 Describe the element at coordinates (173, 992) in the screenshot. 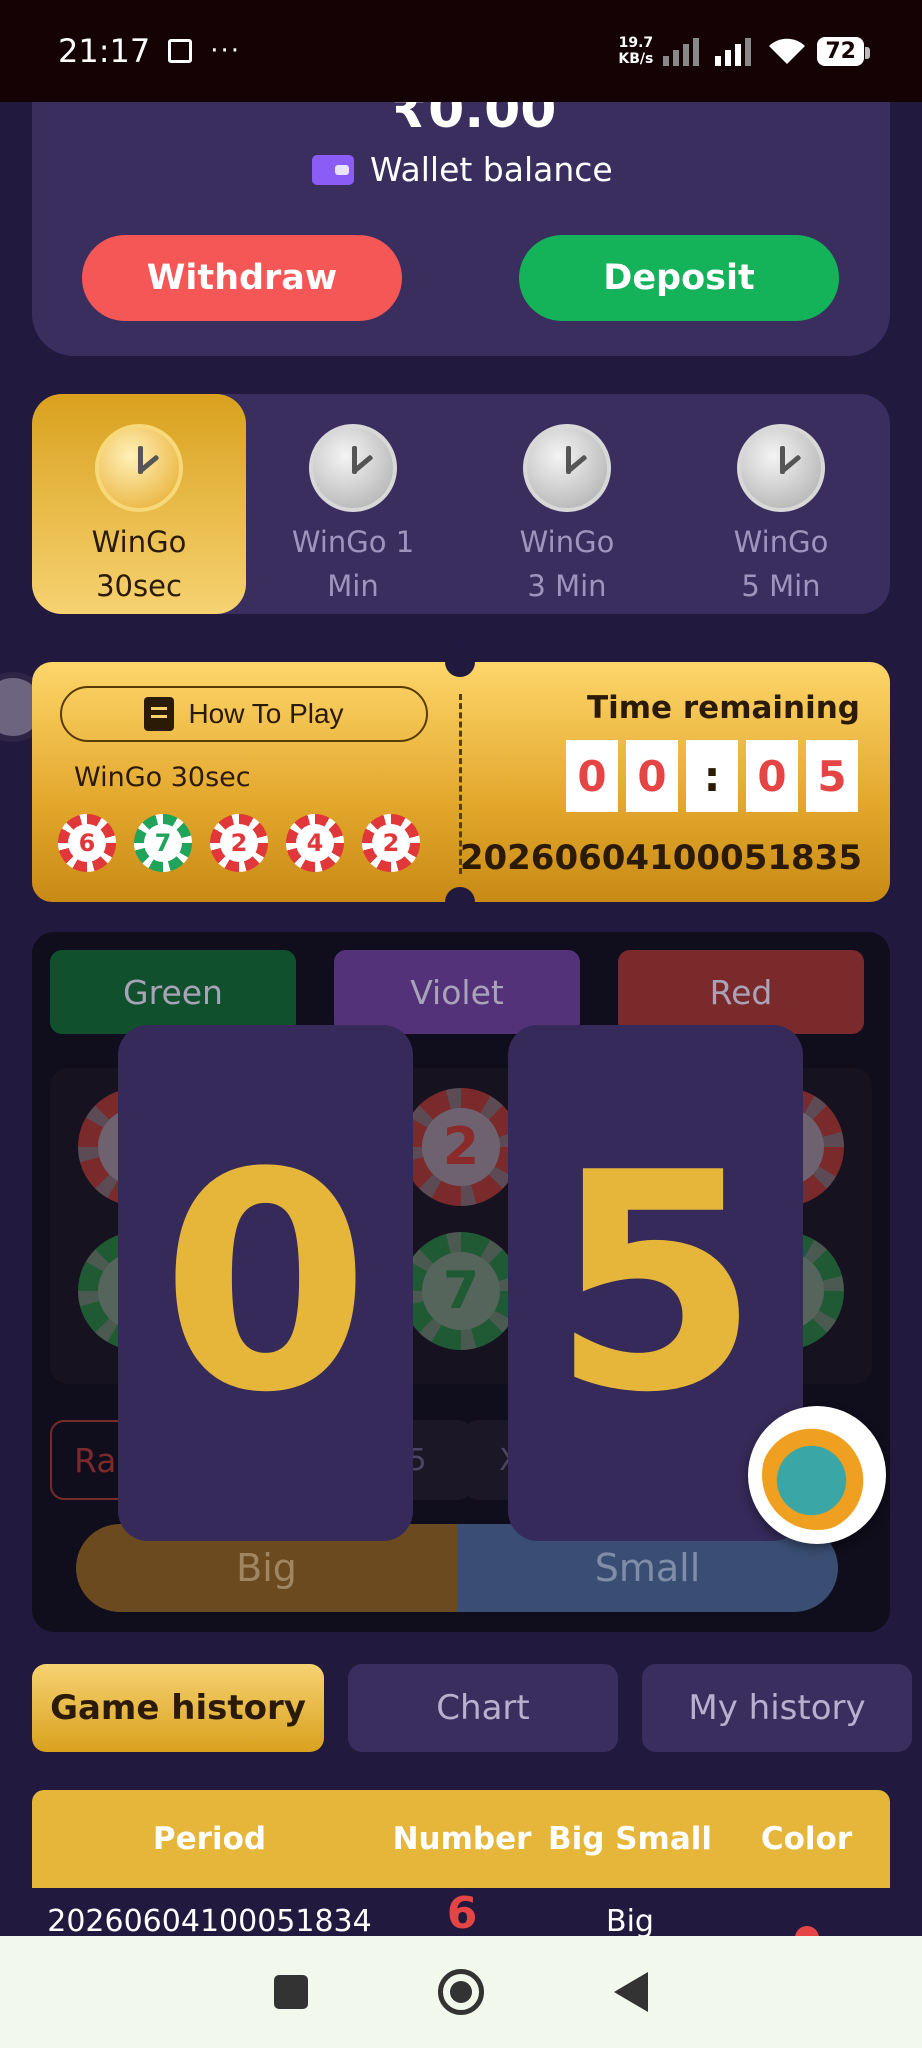

I see `bet-green-button: Green` at that location.